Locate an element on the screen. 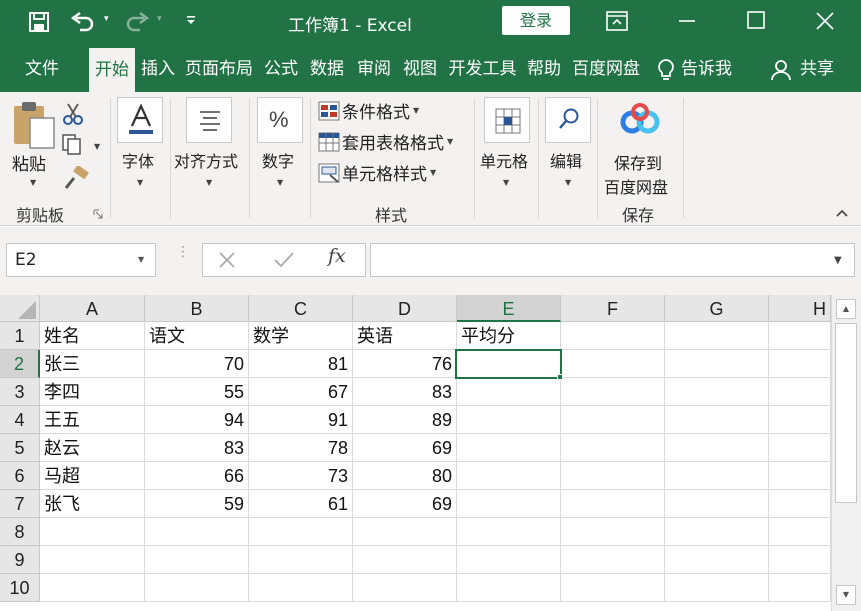 The height and width of the screenshot is (611, 861). cell-e6 is located at coordinates (509, 476).